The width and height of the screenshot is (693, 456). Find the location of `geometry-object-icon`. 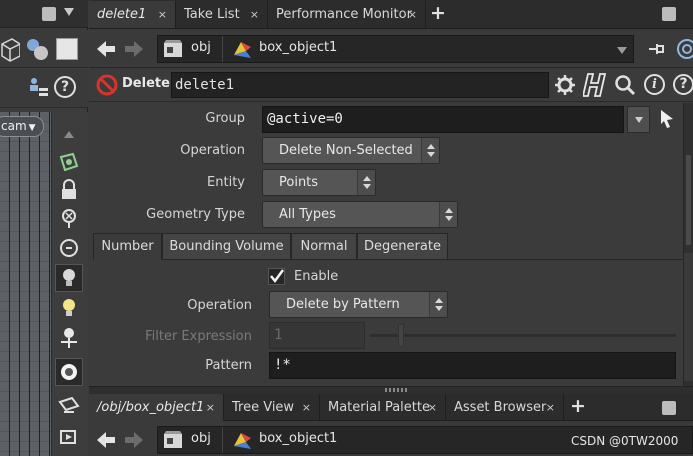

geometry-object-icon is located at coordinates (242, 441).